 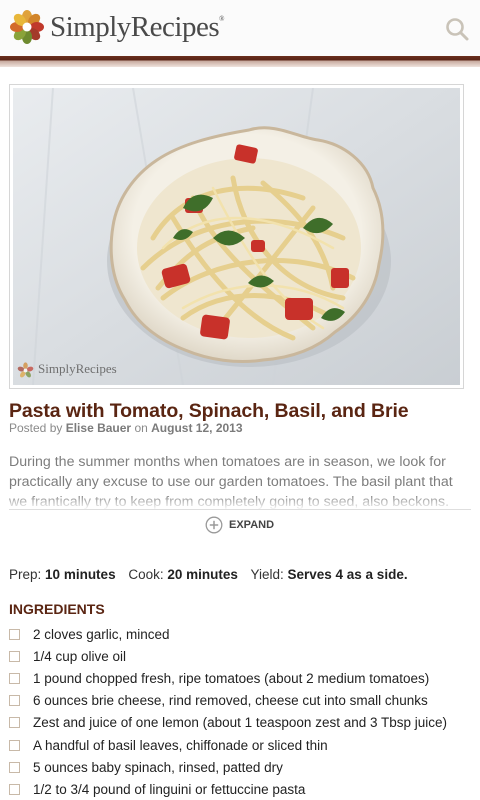 What do you see at coordinates (197, 428) in the screenshot?
I see `post-date: August 12, 2013` at bounding box center [197, 428].